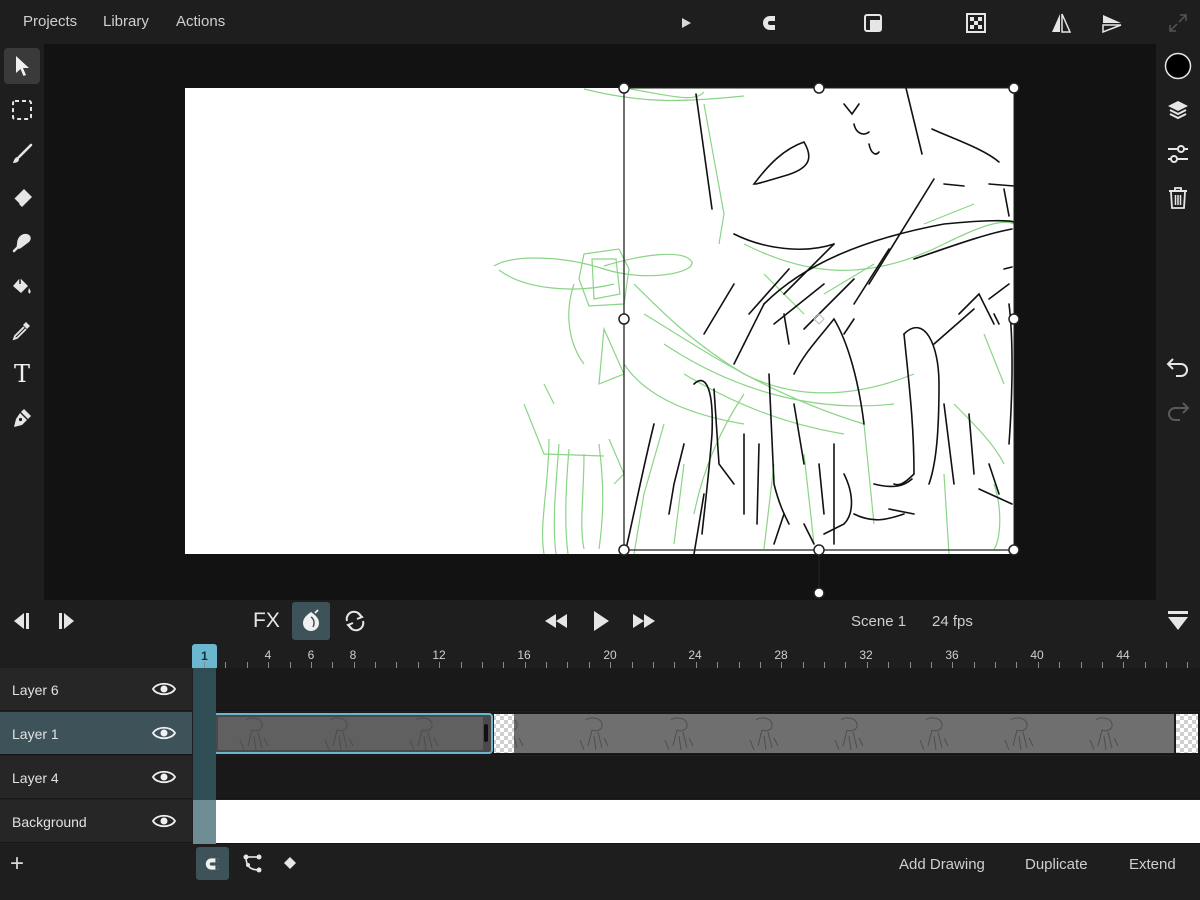 This screenshot has width=1200, height=900. I want to click on snap-magnet-icon, so click(212, 863).